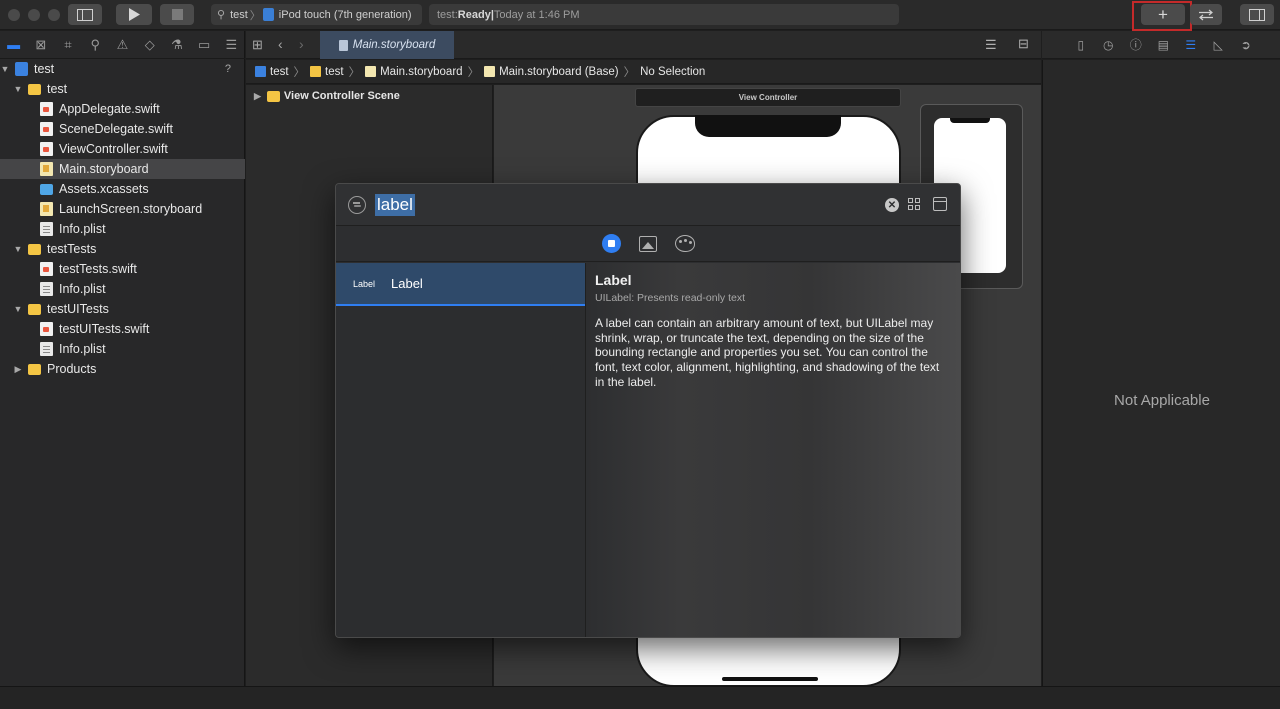 The image size is (1280, 709). I want to click on scheme-selector: ⚲ test 〉 iPod touch (7th generation), so click(316, 14).